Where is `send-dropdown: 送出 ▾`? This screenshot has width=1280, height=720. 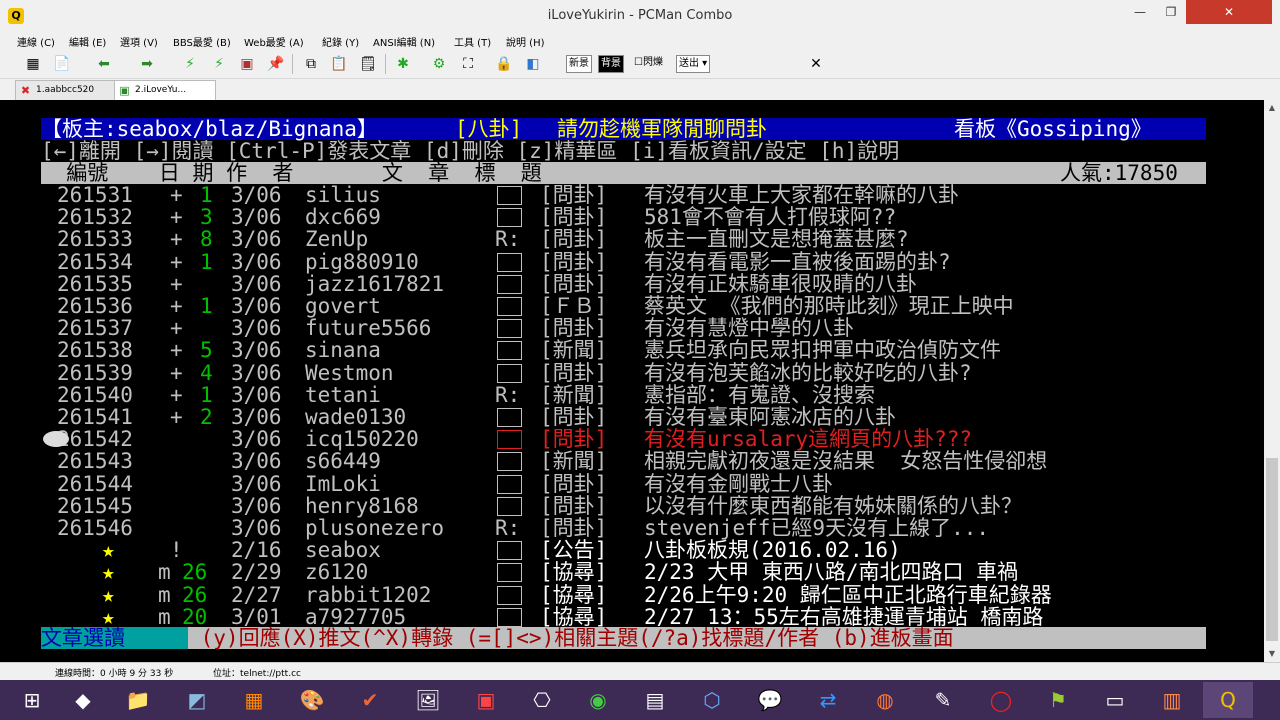
send-dropdown: 送出 ▾ is located at coordinates (693, 64).